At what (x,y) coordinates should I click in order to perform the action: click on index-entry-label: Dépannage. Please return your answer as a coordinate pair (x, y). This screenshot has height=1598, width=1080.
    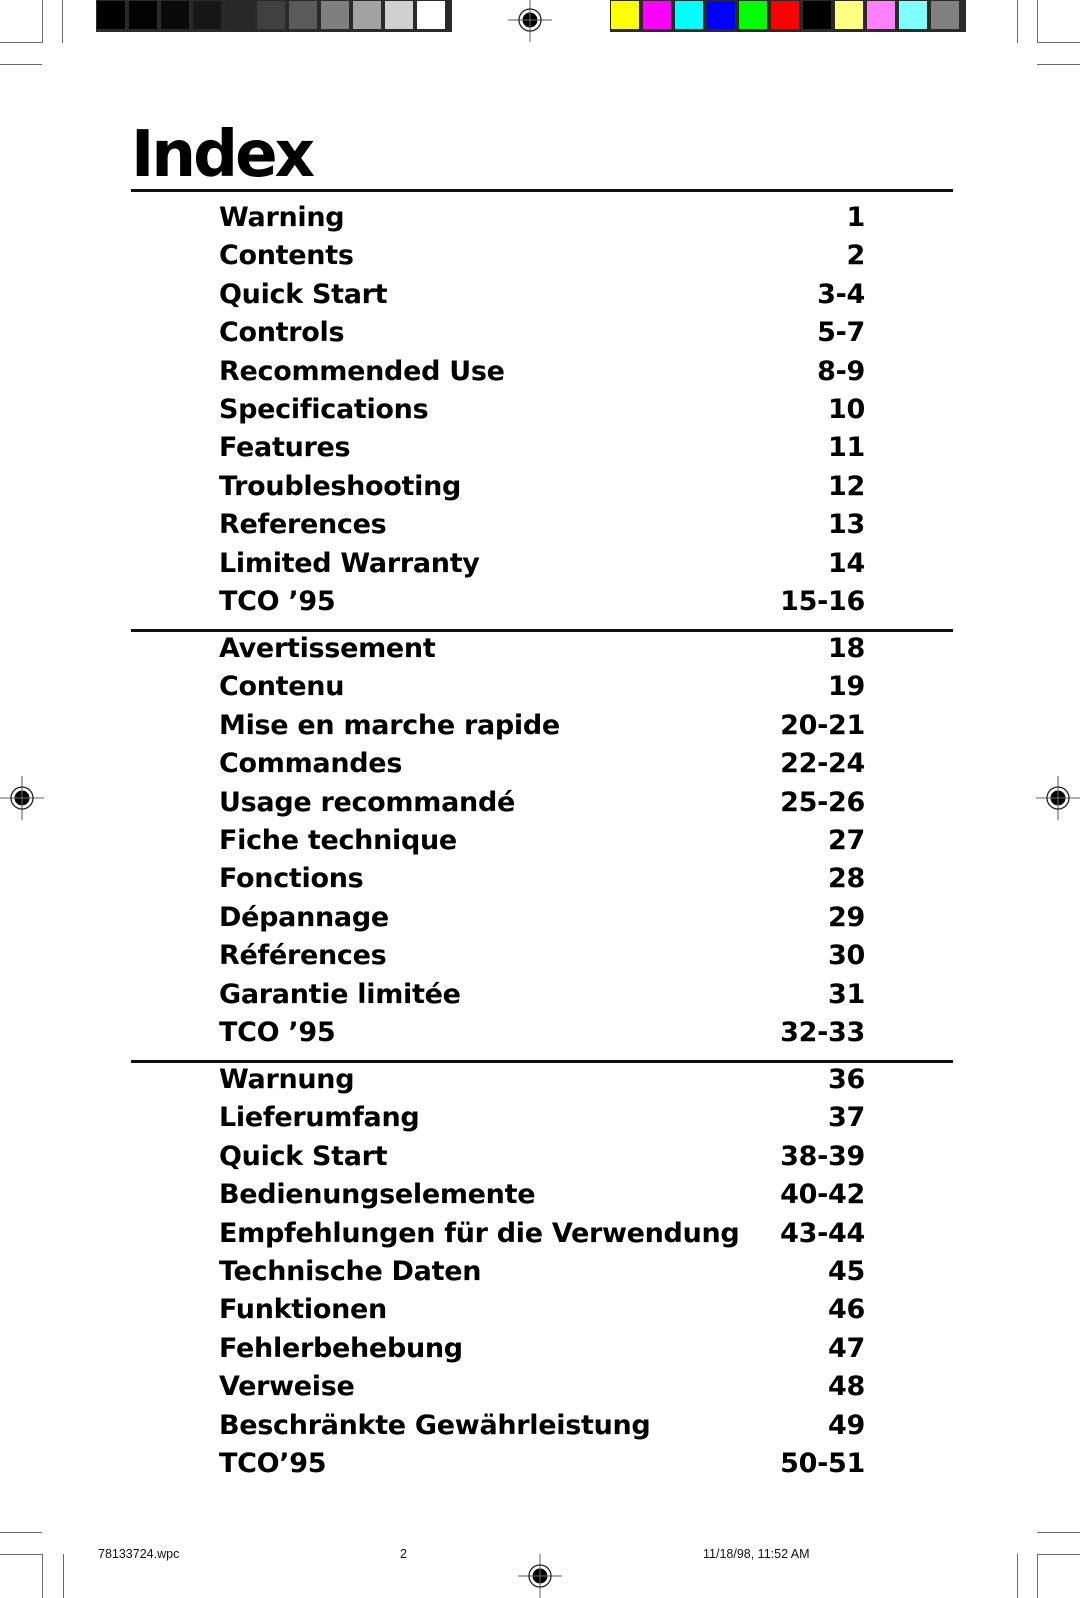
    Looking at the image, I should click on (304, 917).